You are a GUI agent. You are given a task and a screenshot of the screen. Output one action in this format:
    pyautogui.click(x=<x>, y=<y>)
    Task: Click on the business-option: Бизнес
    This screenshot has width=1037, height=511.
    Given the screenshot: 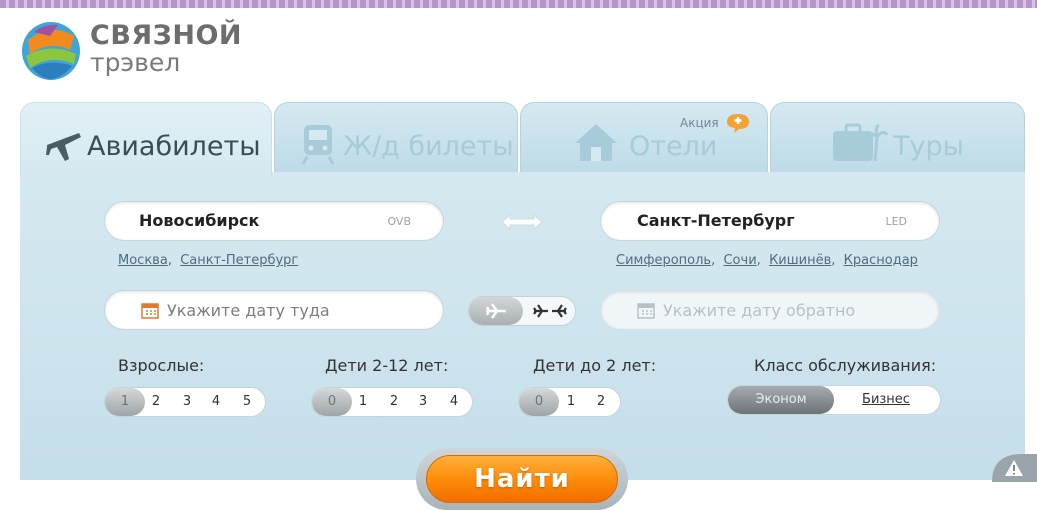 What is the action you would take?
    pyautogui.click(x=886, y=400)
    